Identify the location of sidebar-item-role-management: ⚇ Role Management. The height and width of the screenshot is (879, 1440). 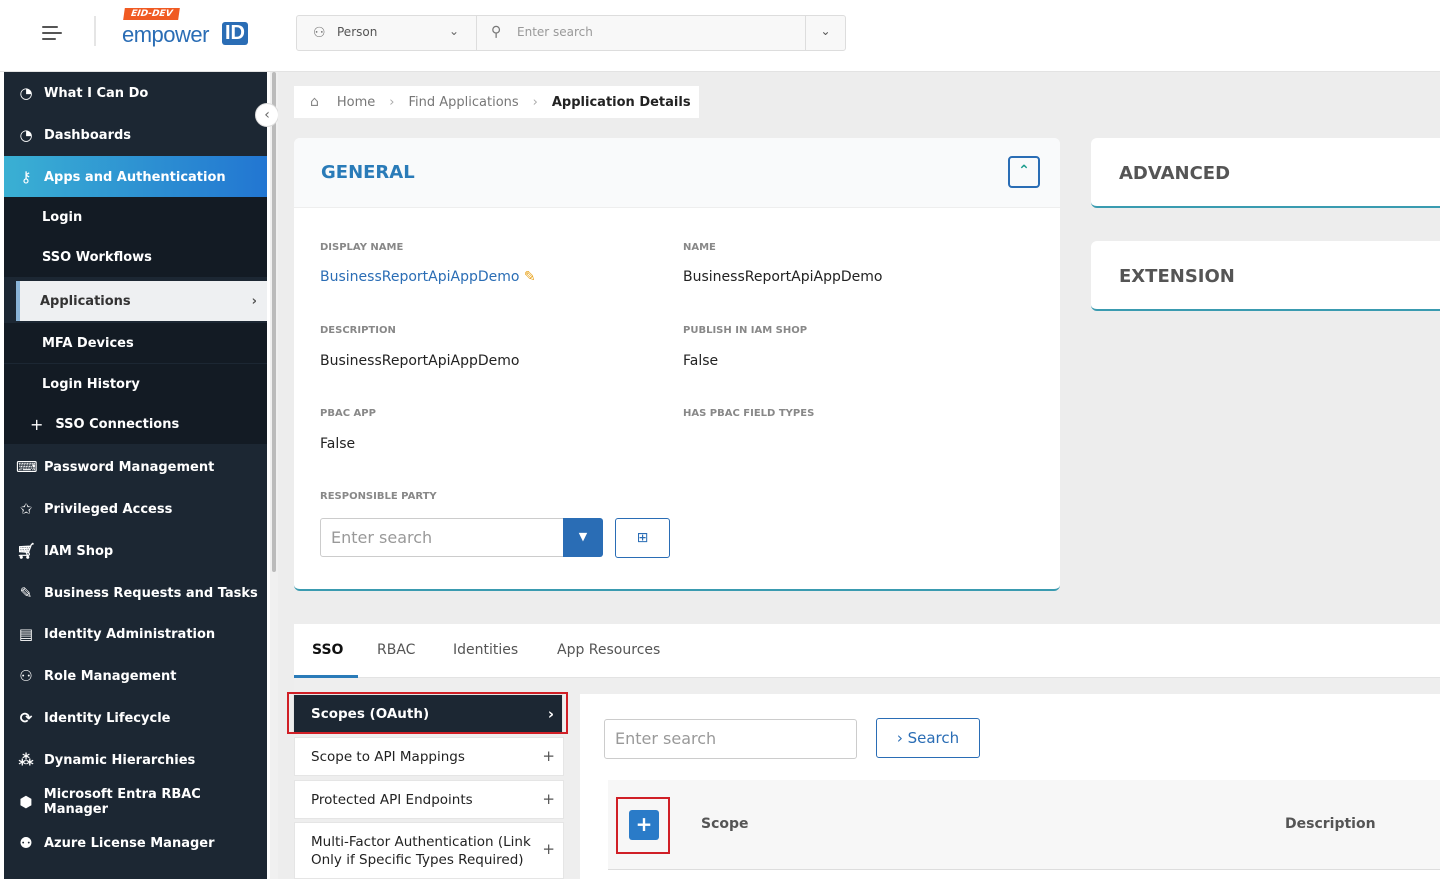
(135, 676).